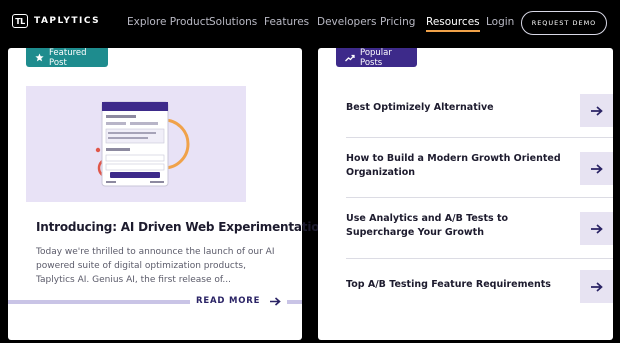  I want to click on featured-tag-label: Featured Post, so click(68, 57).